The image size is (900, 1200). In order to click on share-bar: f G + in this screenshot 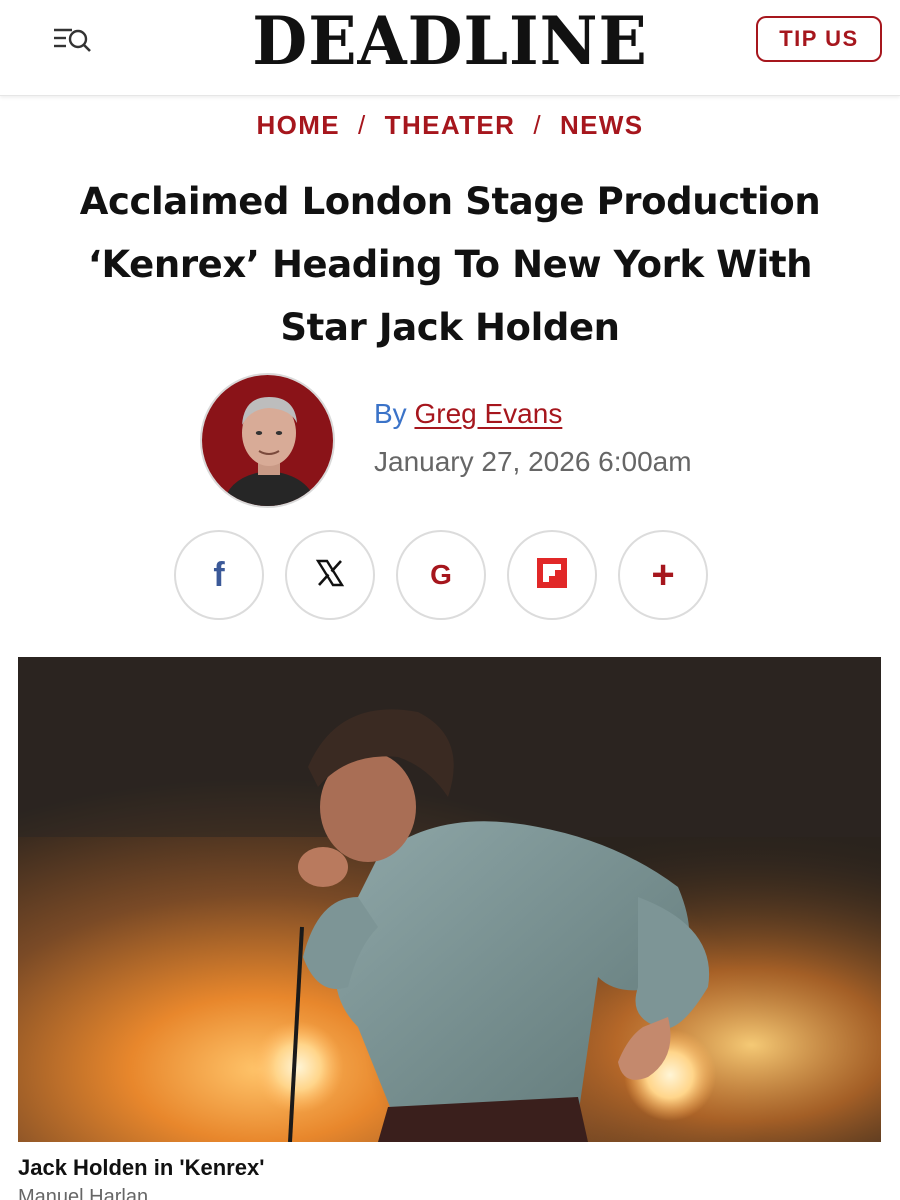, I will do `click(441, 575)`.